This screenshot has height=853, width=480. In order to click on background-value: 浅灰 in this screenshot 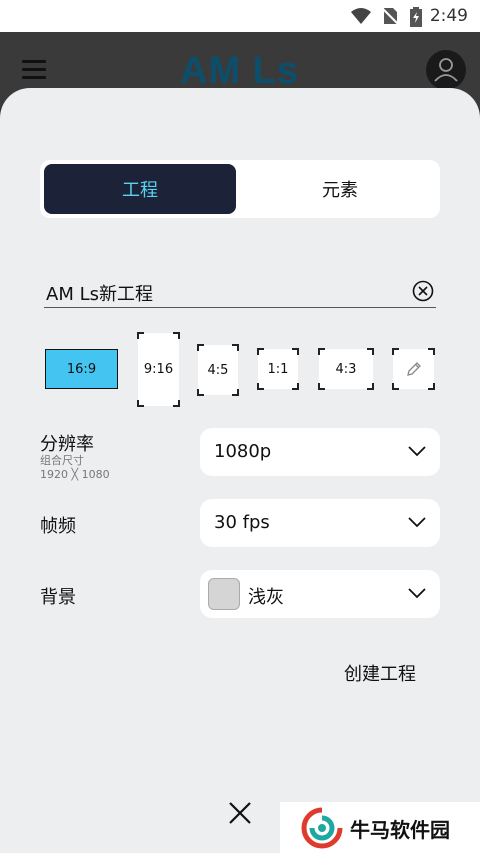, I will do `click(266, 597)`.